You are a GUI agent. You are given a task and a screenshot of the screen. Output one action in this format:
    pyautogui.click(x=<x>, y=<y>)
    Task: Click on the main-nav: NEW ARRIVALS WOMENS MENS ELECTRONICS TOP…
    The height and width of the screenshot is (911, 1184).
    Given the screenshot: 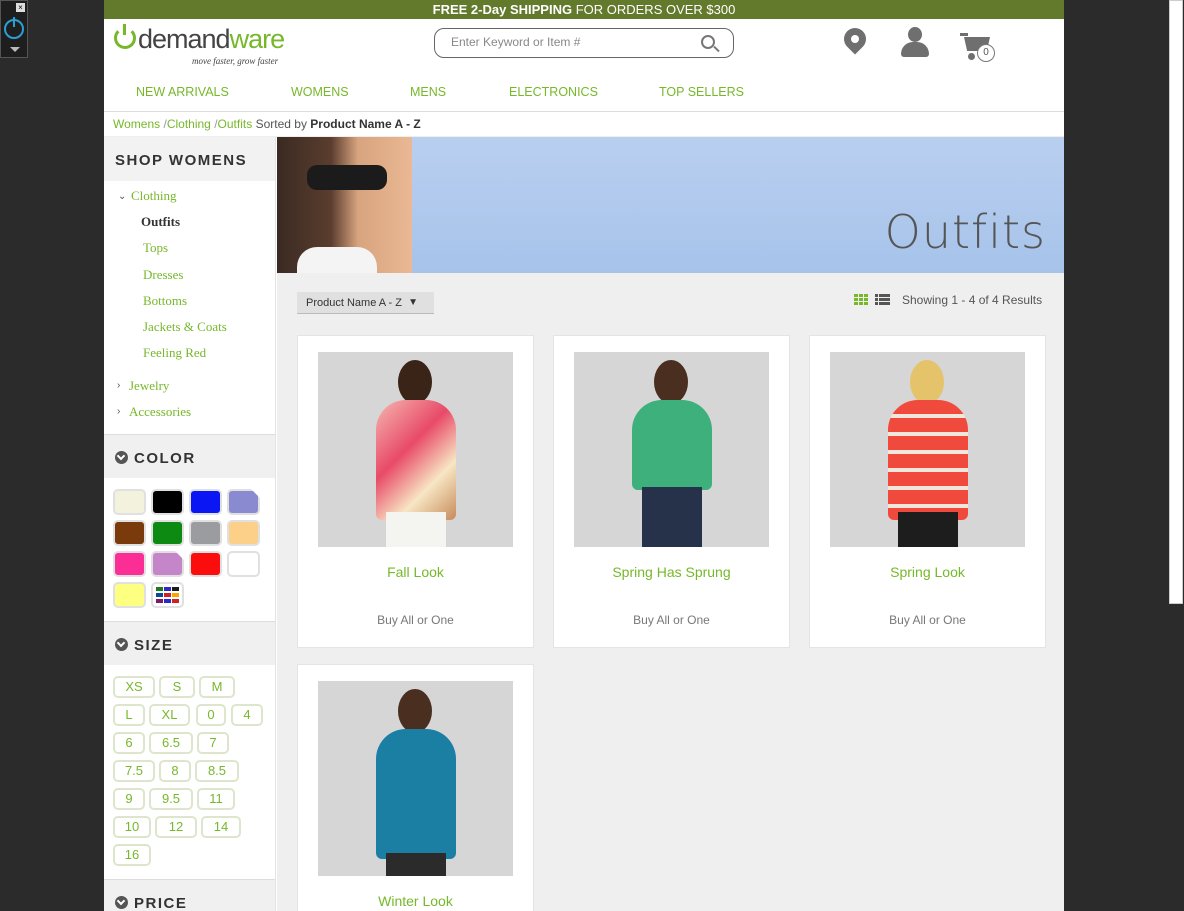 What is the action you would take?
    pyautogui.click(x=584, y=94)
    